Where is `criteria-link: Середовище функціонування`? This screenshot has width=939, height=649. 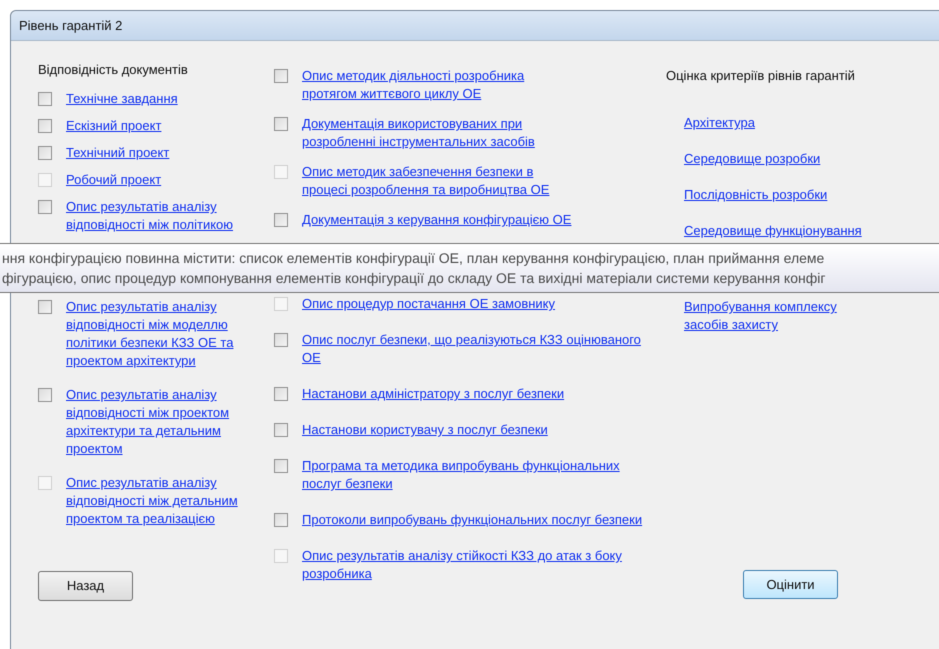 criteria-link: Середовище функціонування is located at coordinates (789, 231).